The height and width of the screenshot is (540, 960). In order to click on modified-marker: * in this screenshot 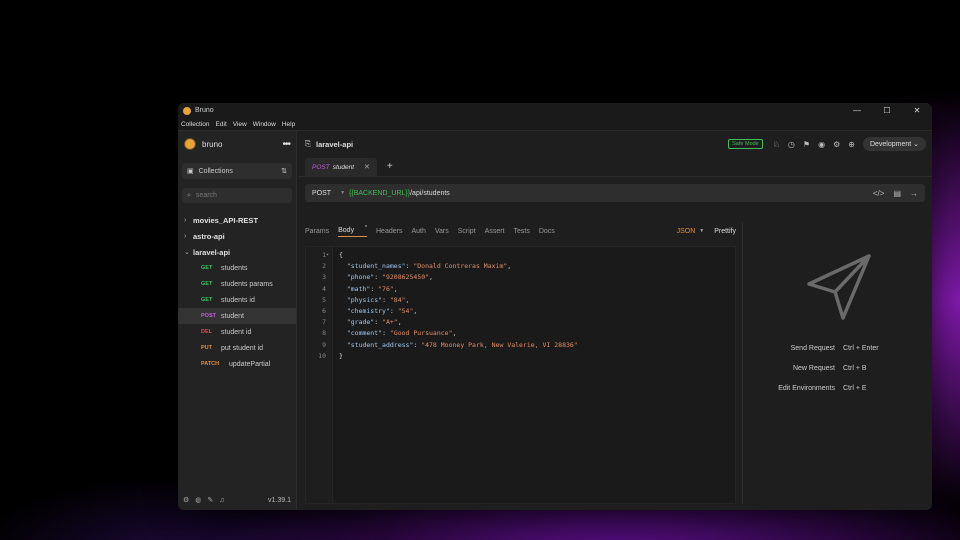, I will do `click(366, 227)`.